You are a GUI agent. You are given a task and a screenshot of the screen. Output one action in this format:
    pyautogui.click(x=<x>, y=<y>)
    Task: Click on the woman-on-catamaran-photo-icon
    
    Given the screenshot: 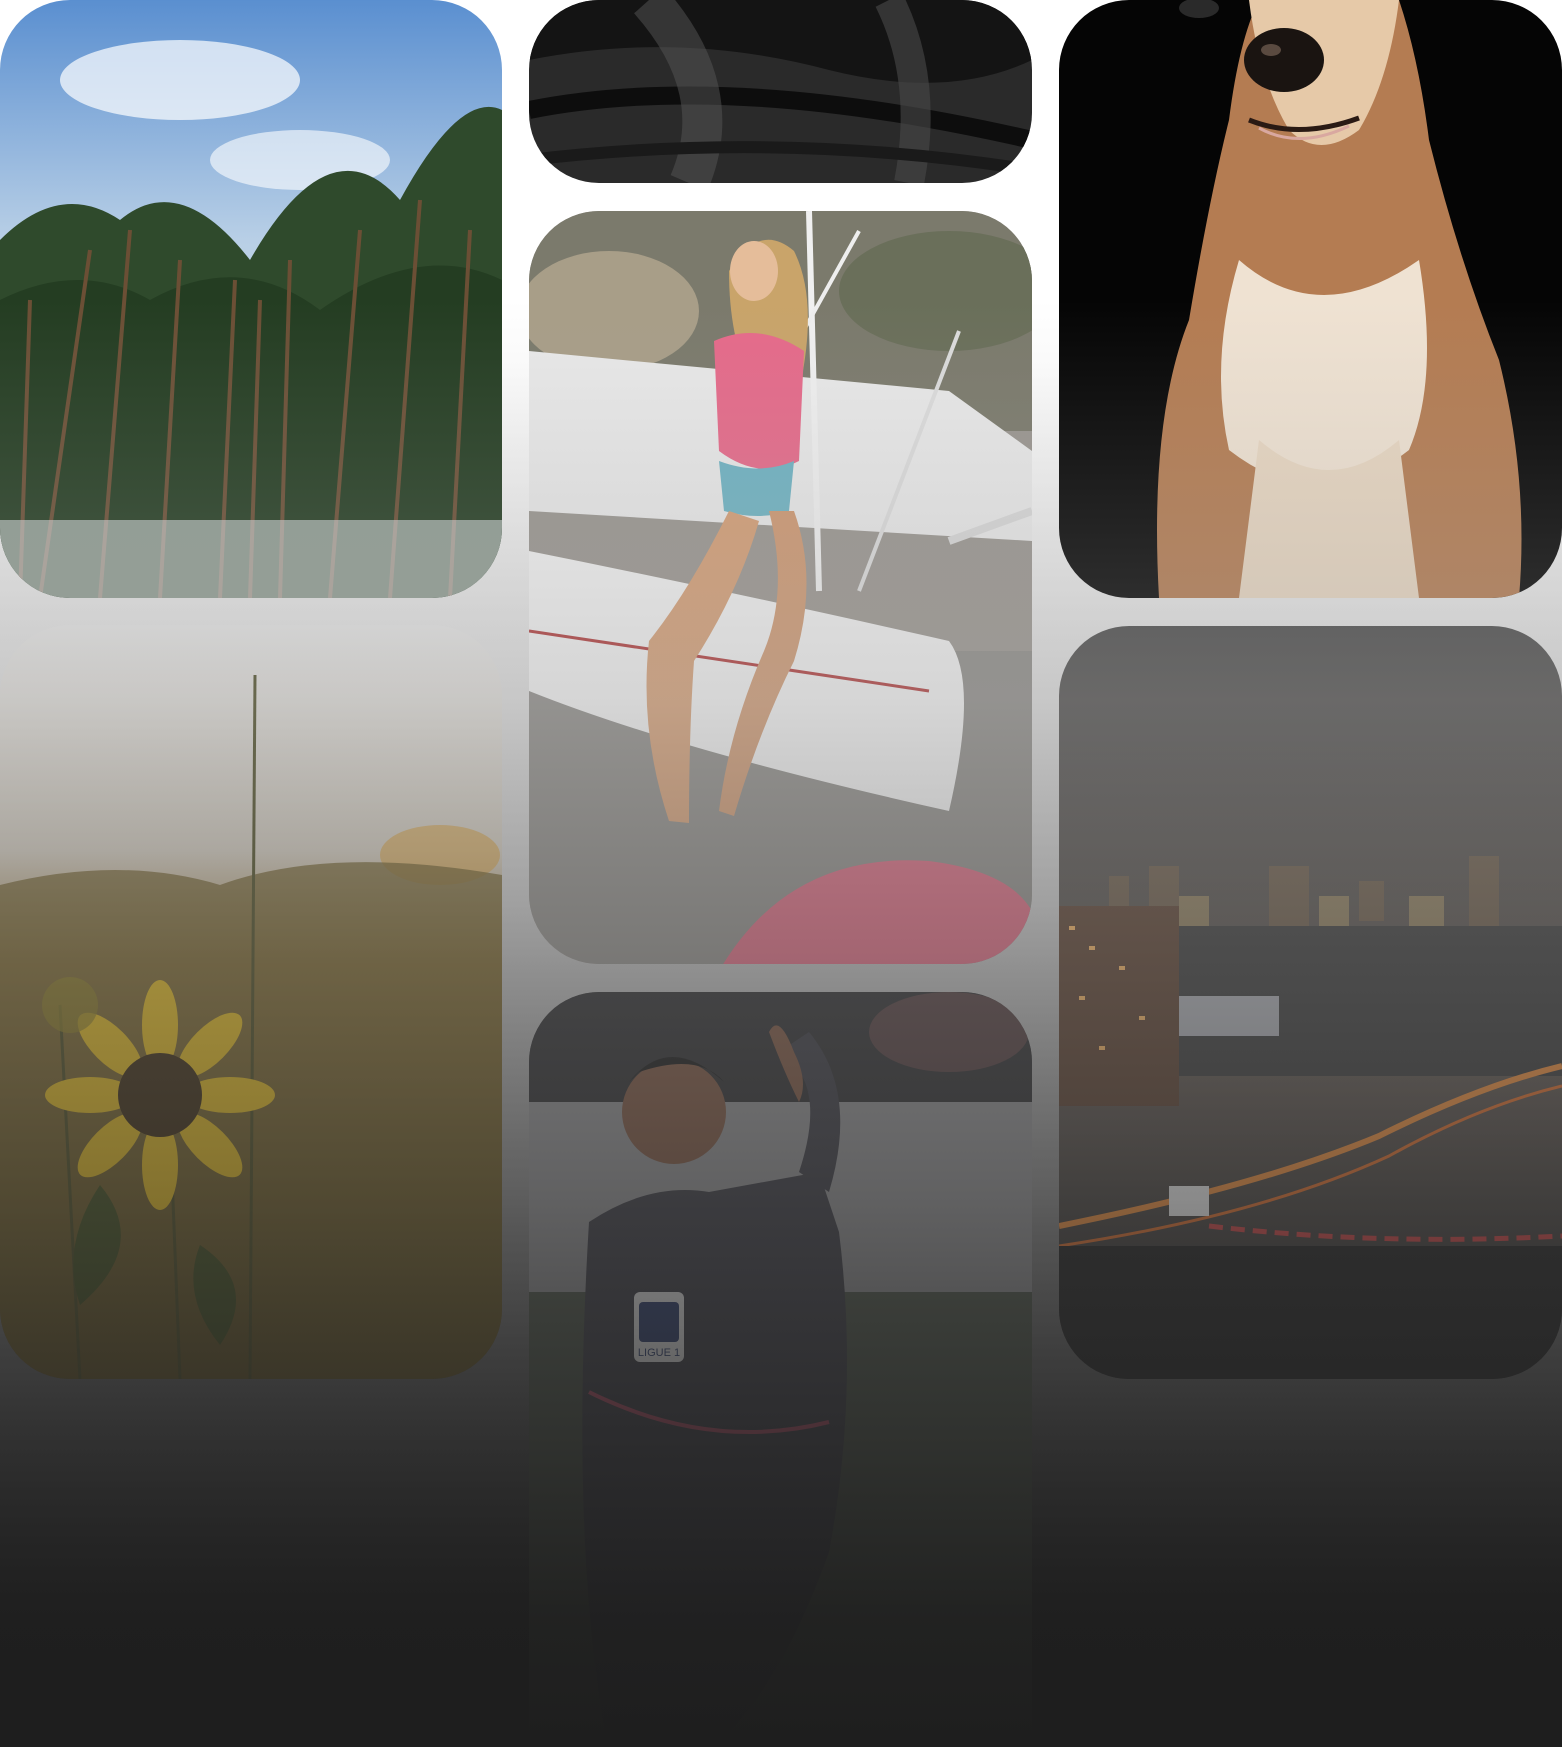 What is the action you would take?
    pyautogui.click(x=780, y=587)
    